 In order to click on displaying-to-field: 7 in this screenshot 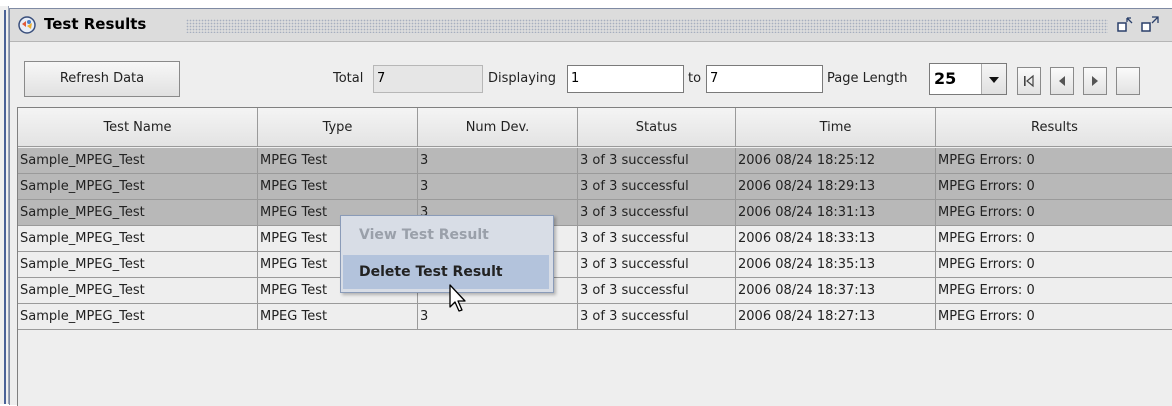, I will do `click(764, 79)`.